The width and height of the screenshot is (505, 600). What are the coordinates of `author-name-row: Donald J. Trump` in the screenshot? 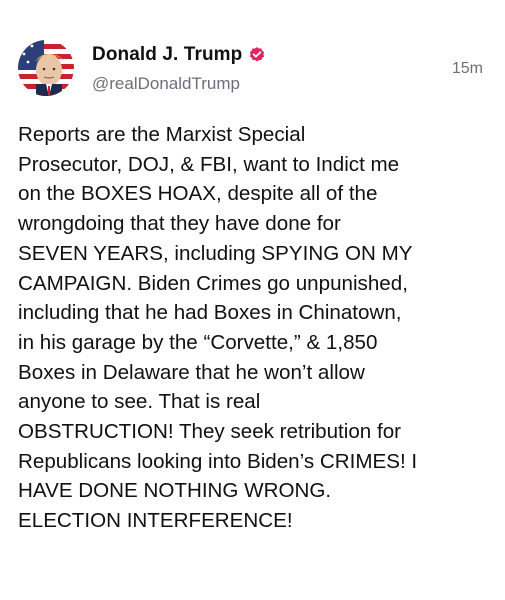 It's located at (179, 55).